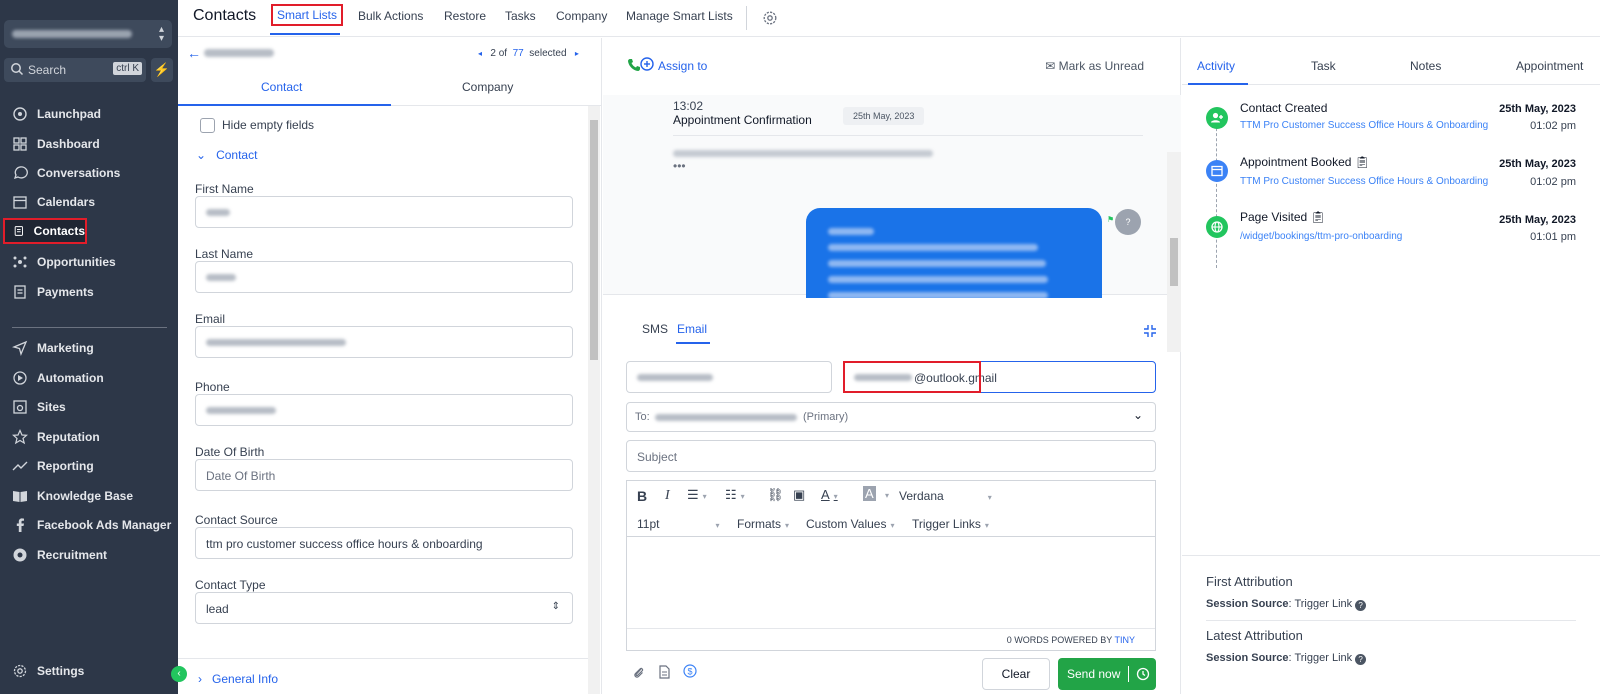 The height and width of the screenshot is (694, 1600). I want to click on italic-icon: I, so click(667, 496).